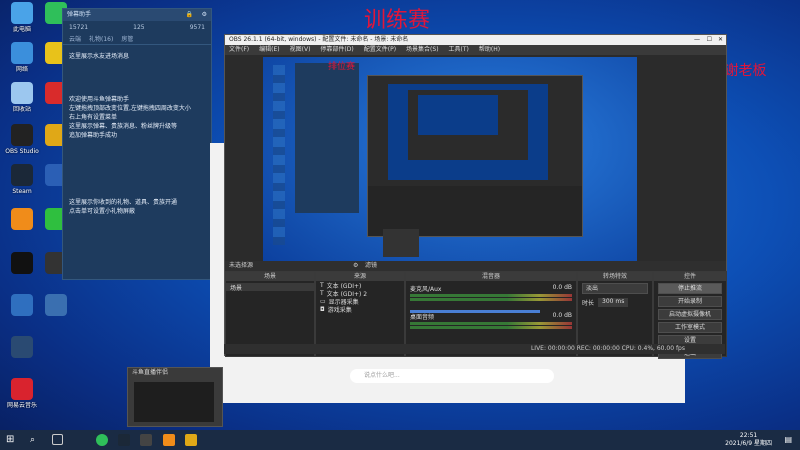 This screenshot has height=450, width=800. Describe the element at coordinates (690, 288) in the screenshot. I see `stop-streaming-button: 停止推流` at that location.